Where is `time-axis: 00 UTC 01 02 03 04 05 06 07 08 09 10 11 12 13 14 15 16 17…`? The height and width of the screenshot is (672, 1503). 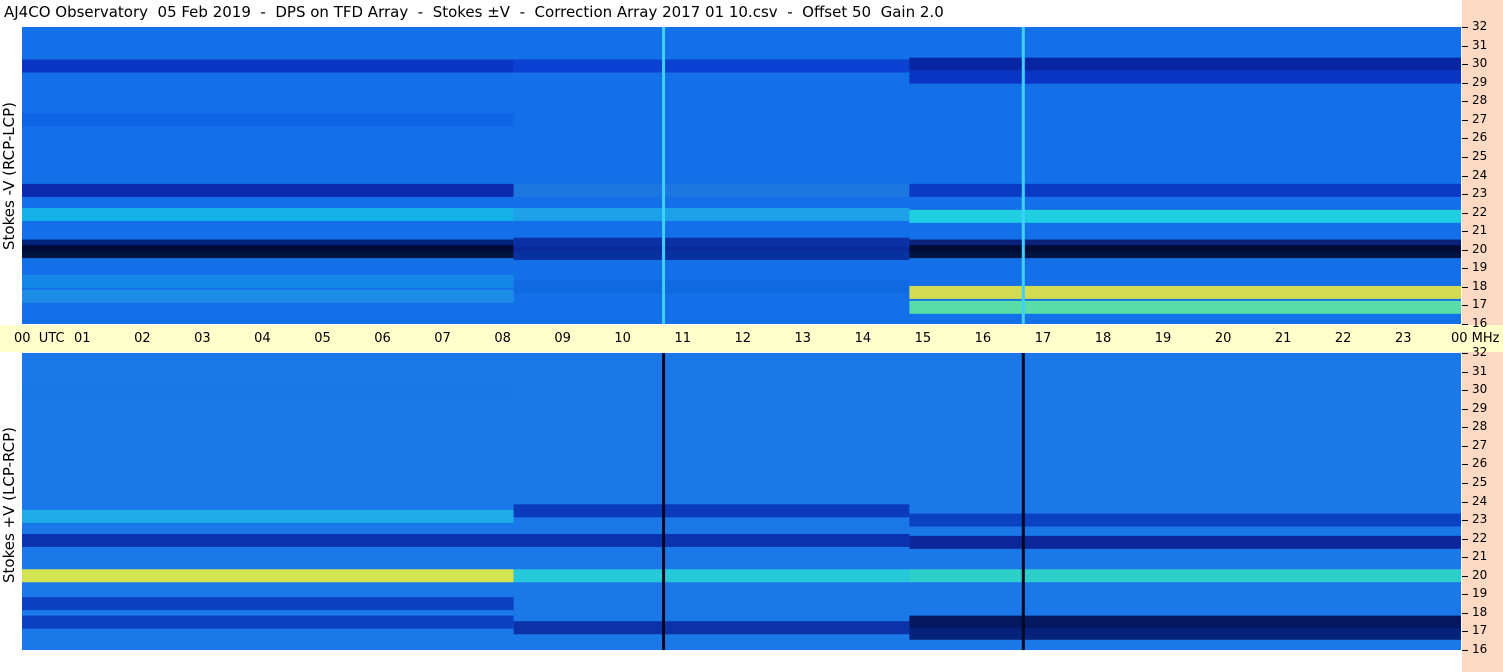
time-axis: 00 UTC 01 02 03 04 05 06 07 08 09 10 11 12 13 14 15 16 17… is located at coordinates (751, 338).